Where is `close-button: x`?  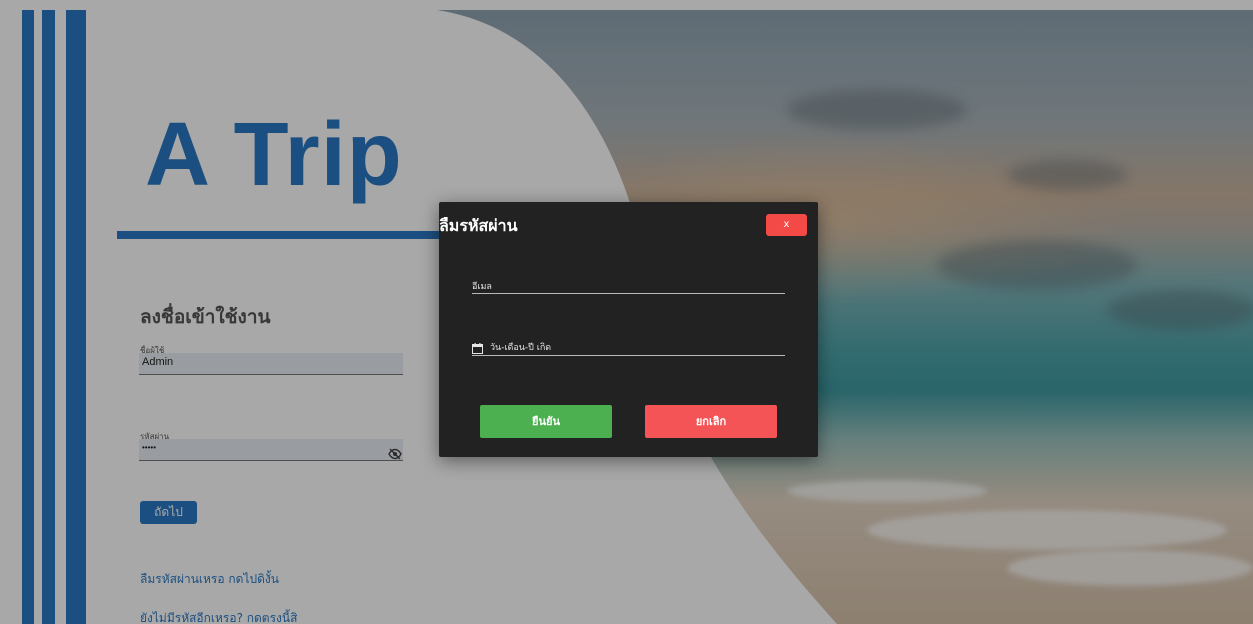
close-button: x is located at coordinates (786, 225).